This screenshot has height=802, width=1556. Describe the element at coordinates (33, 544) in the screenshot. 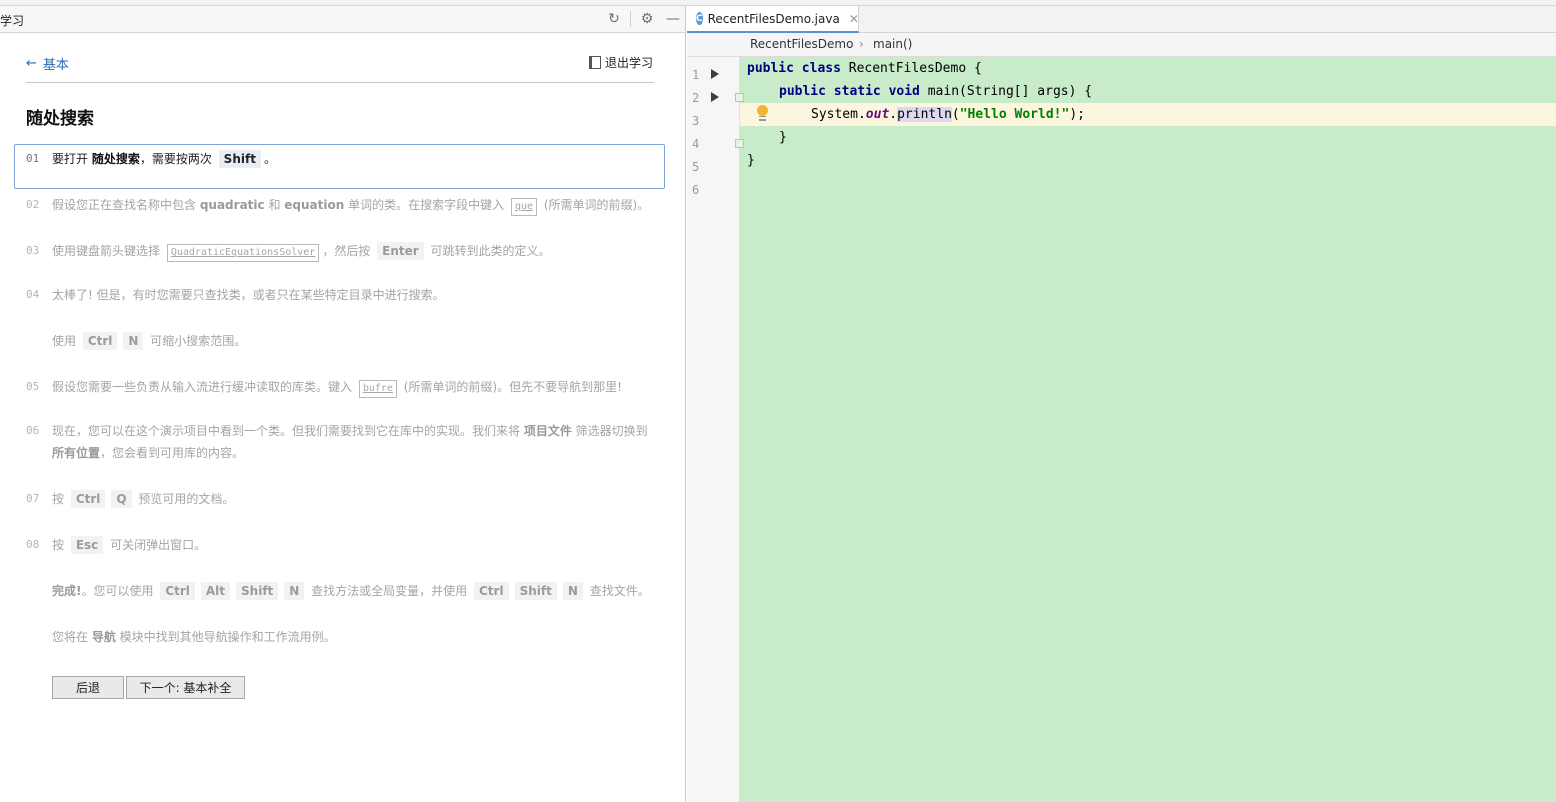

I see `step-number: 08` at that location.